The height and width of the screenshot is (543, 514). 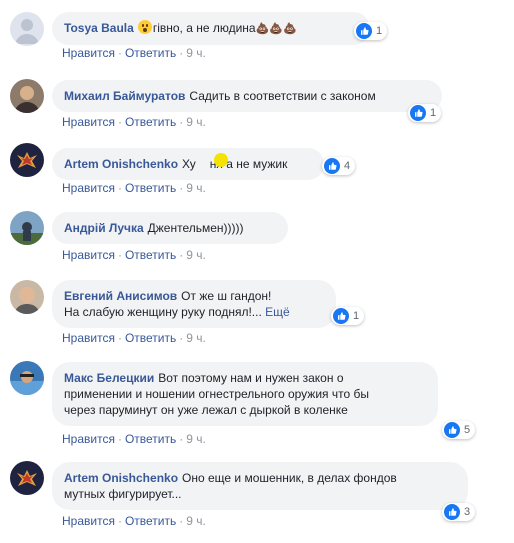 I want to click on like-count: 5, so click(x=467, y=430).